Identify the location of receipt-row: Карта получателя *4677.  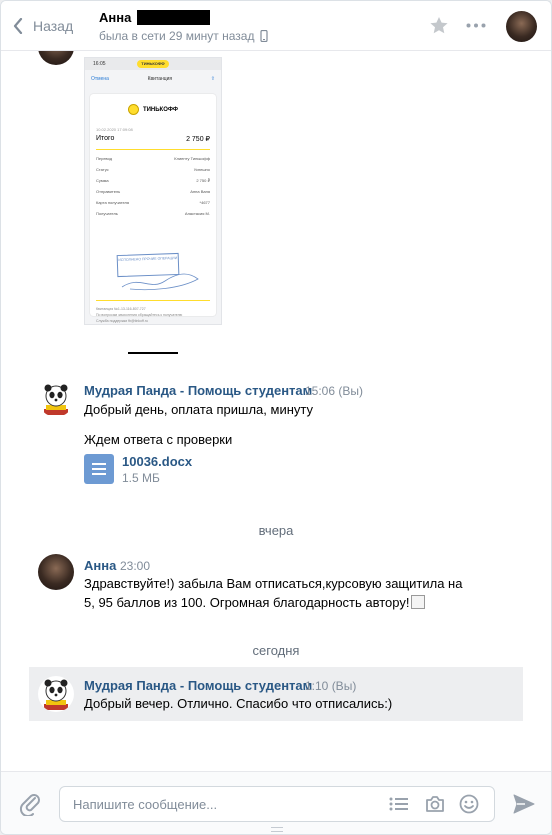
(153, 202).